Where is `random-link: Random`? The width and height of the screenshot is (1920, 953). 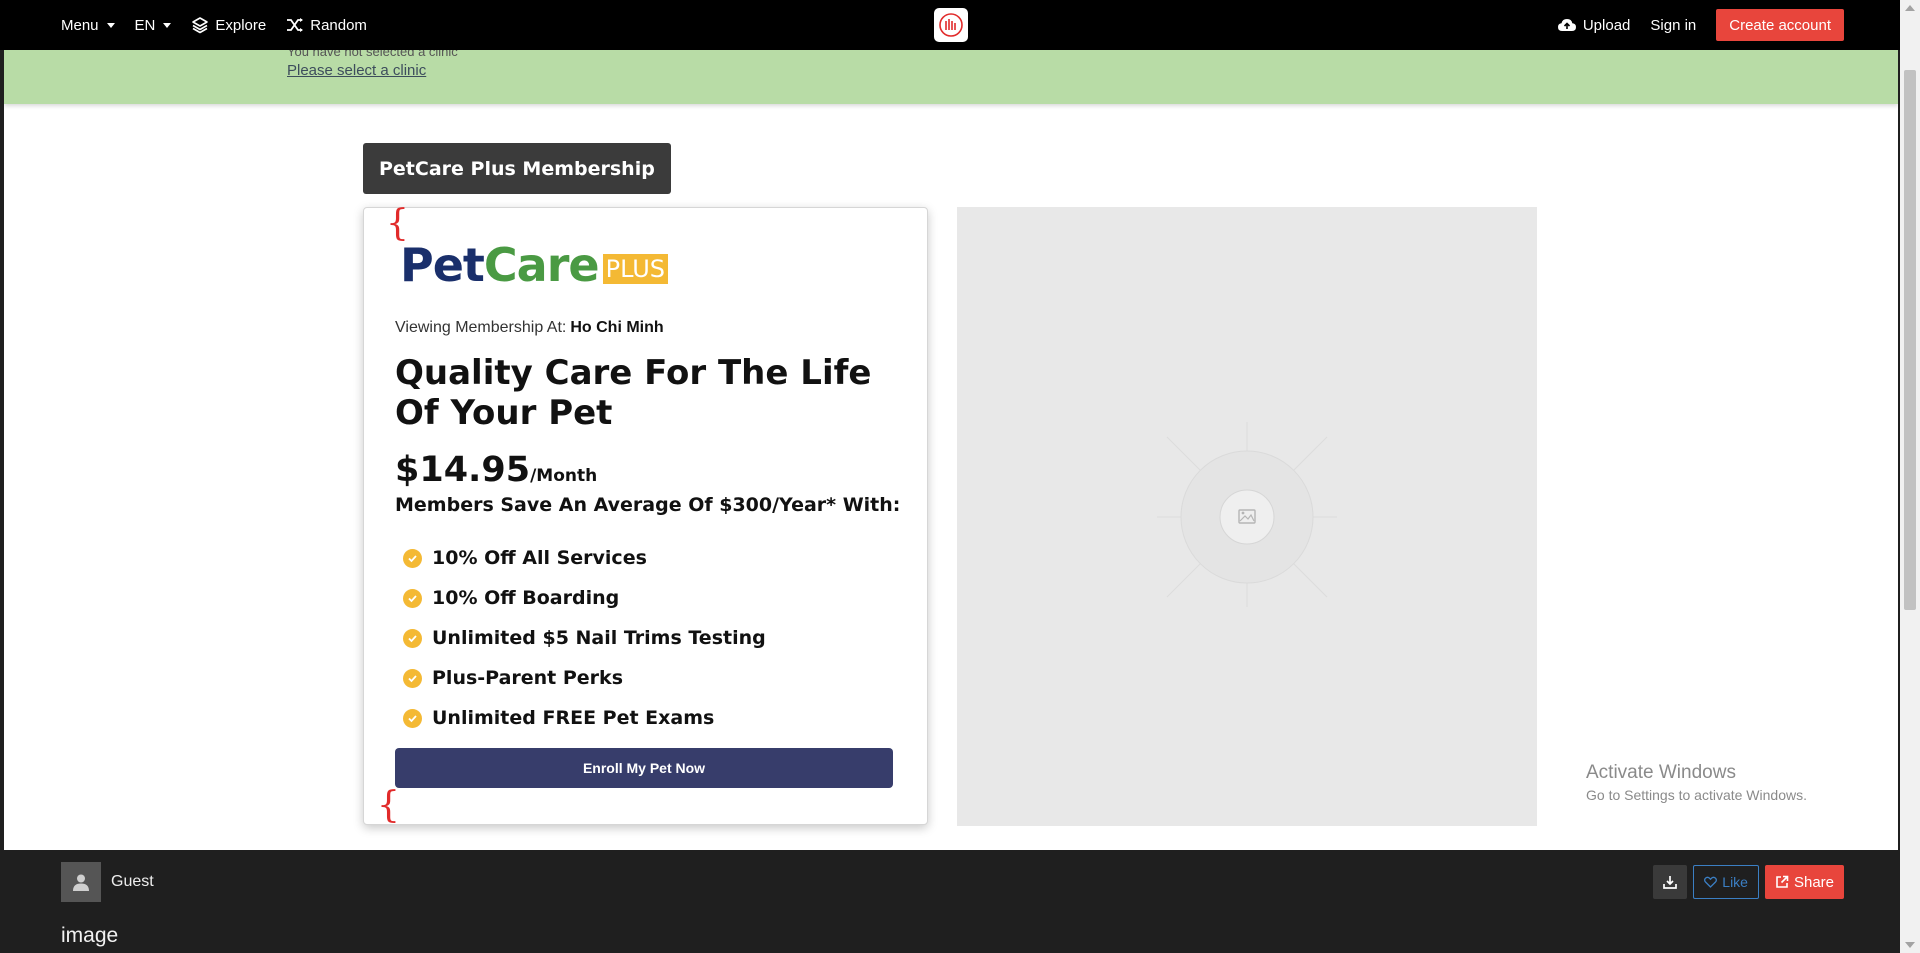
random-link: Random is located at coordinates (326, 25).